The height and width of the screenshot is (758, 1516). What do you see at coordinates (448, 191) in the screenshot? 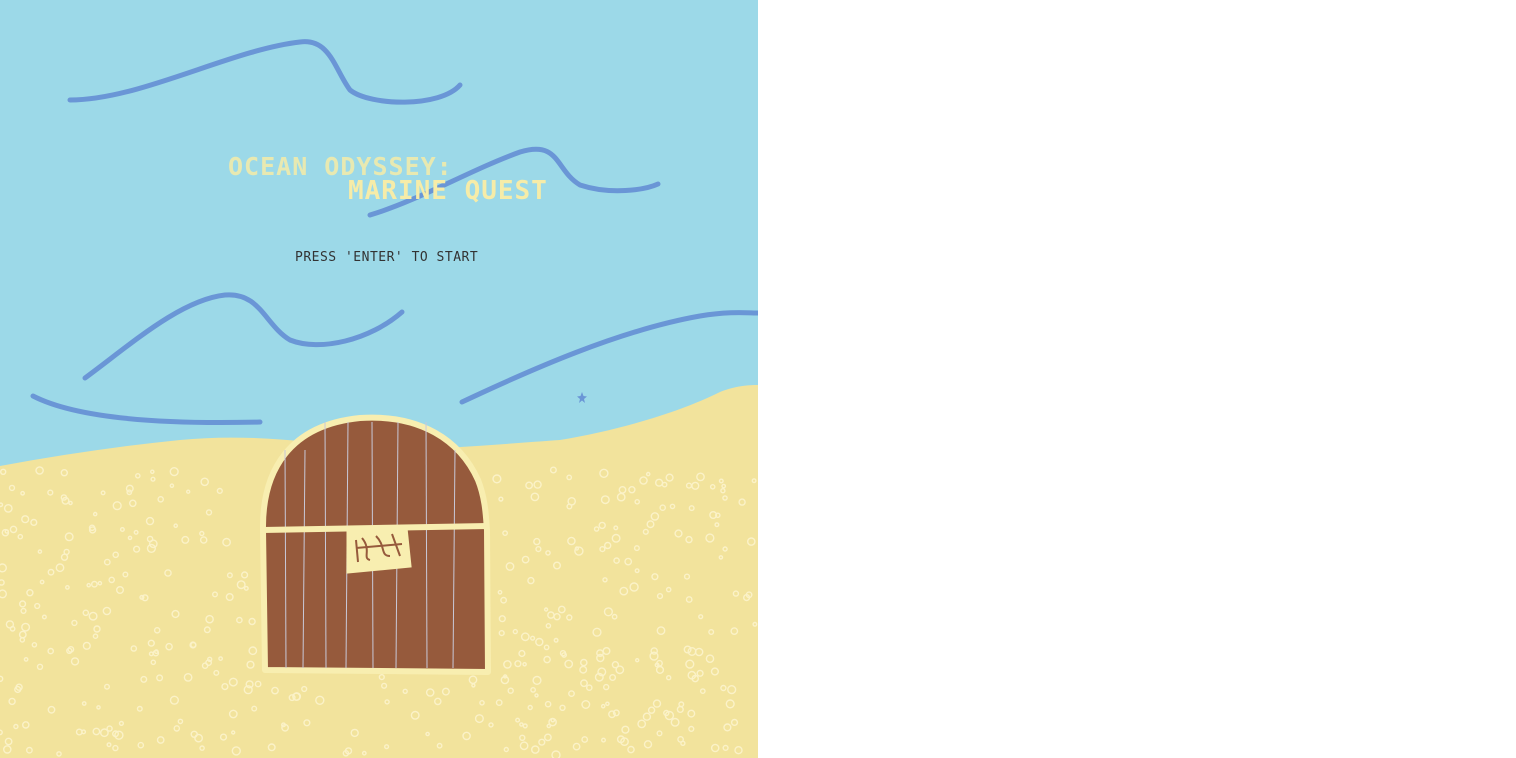
I see `game-title-line-2: MARINE QUEST` at bounding box center [448, 191].